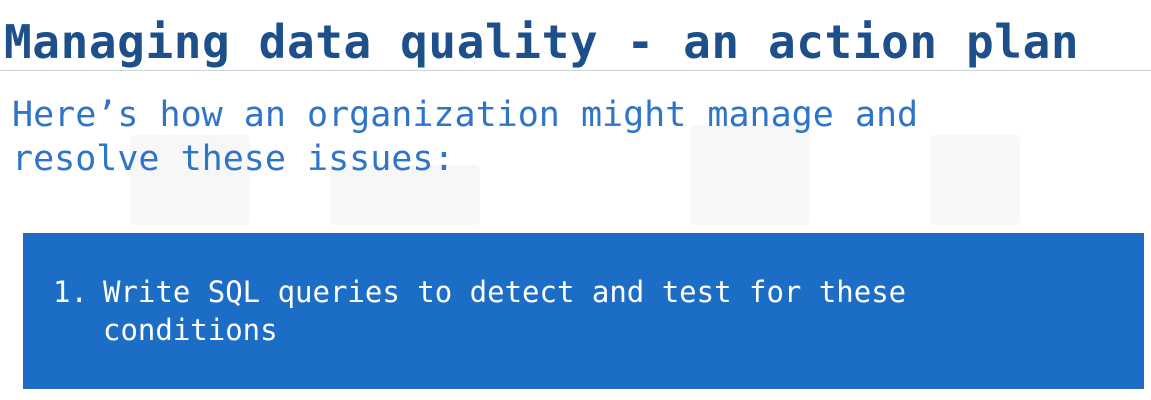  Describe the element at coordinates (70, 292) in the screenshot. I see `step-number: 1.` at that location.